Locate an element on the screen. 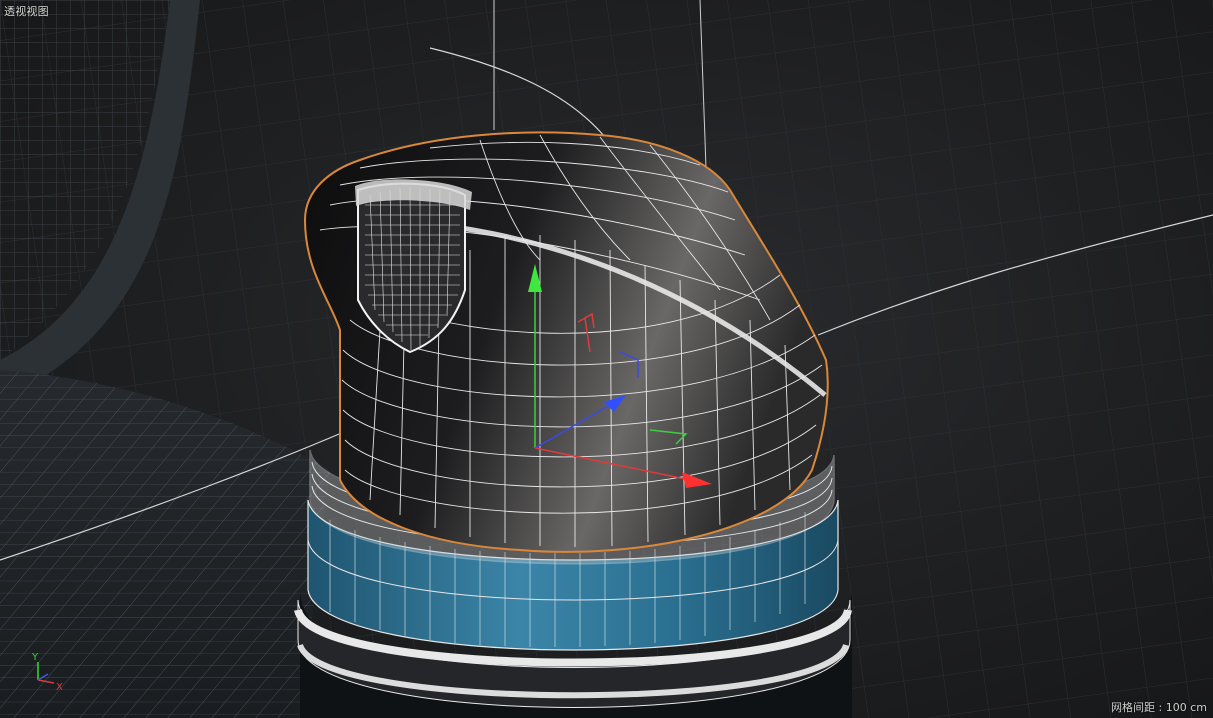 This screenshot has height=718, width=1213. world-axis-widget: Y X is located at coordinates (47, 672).